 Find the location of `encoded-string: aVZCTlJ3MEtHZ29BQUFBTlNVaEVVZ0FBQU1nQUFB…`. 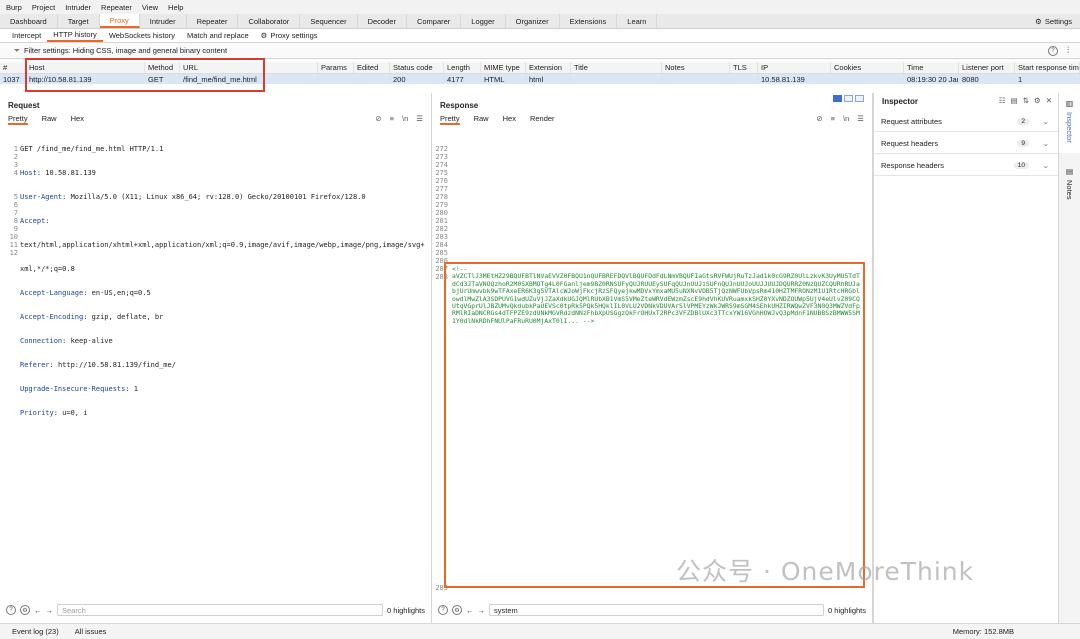

encoded-string: aVZCTlJ3MEtHZ29BQUFBTlNVaEVVZ0FBQU1nQUFB… is located at coordinates (656, 298).